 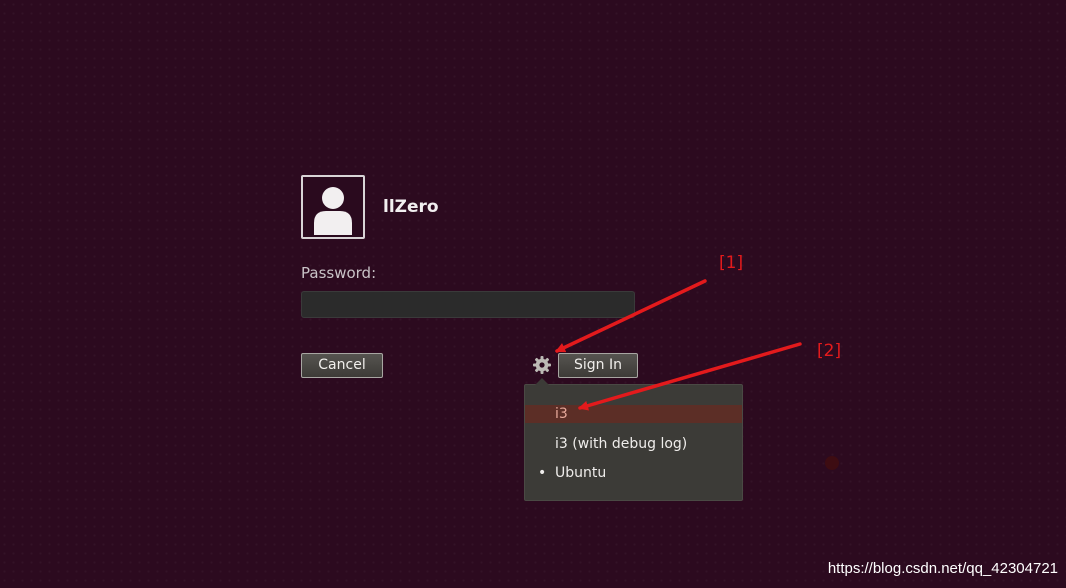 What do you see at coordinates (333, 211) in the screenshot?
I see `person-icon` at bounding box center [333, 211].